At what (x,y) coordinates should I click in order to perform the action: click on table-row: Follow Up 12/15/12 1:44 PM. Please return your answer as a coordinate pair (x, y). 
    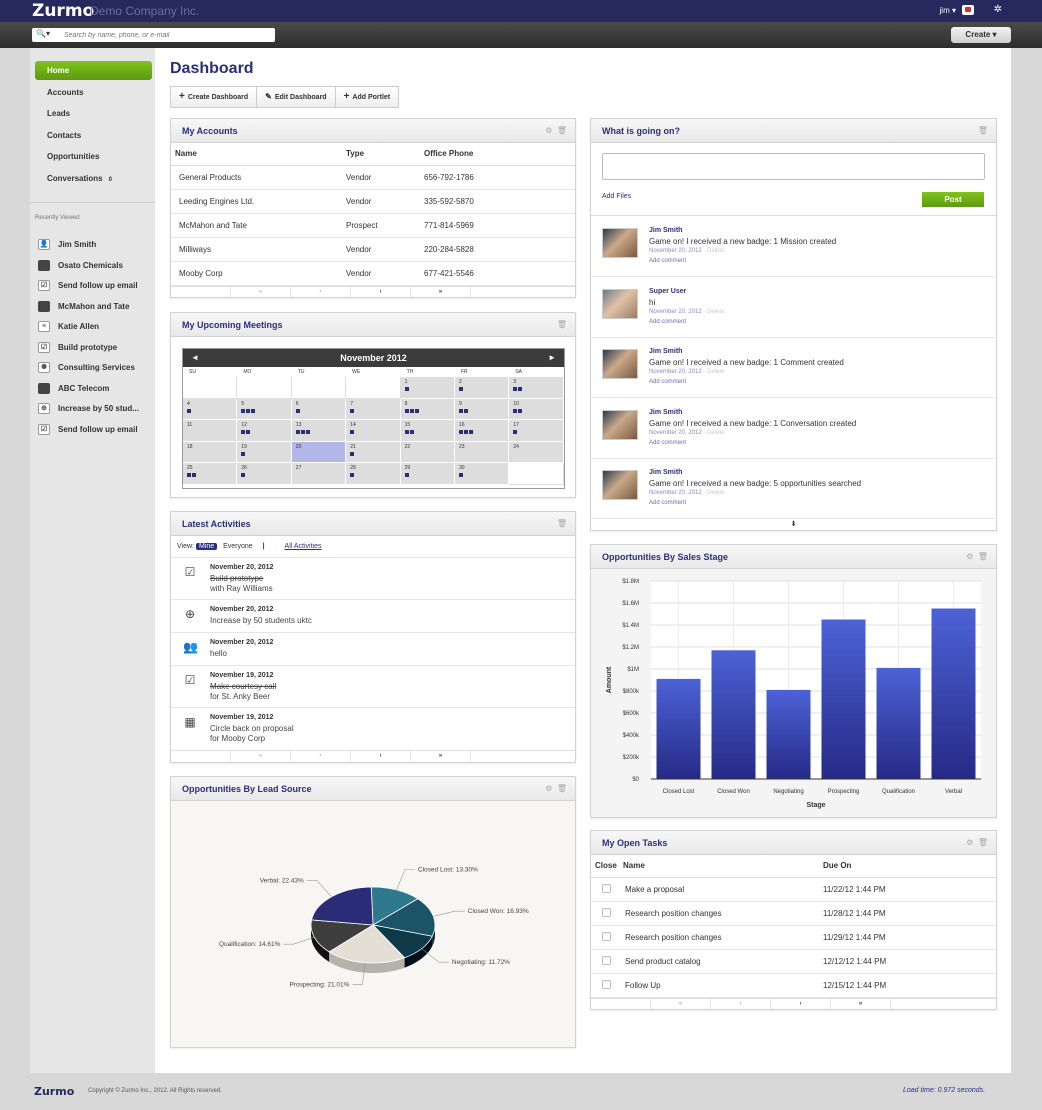
    Looking at the image, I should click on (793, 985).